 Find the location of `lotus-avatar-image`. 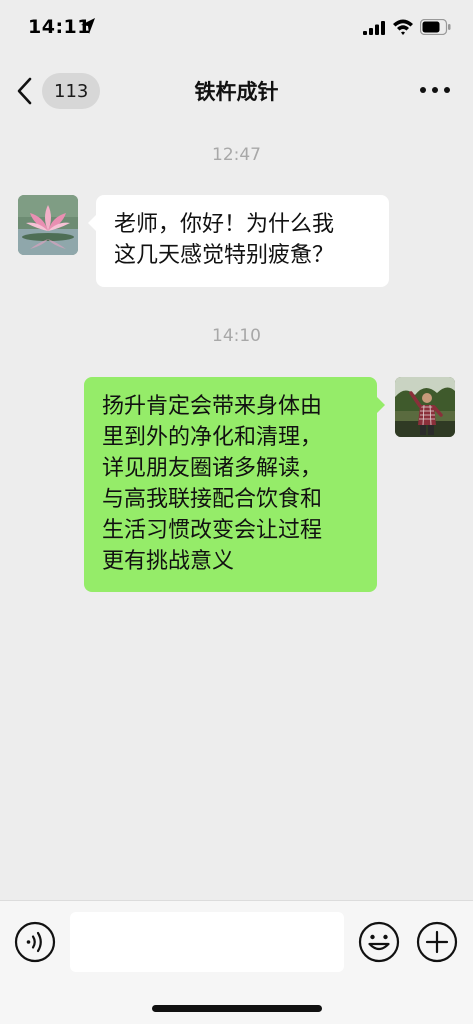

lotus-avatar-image is located at coordinates (48, 225).